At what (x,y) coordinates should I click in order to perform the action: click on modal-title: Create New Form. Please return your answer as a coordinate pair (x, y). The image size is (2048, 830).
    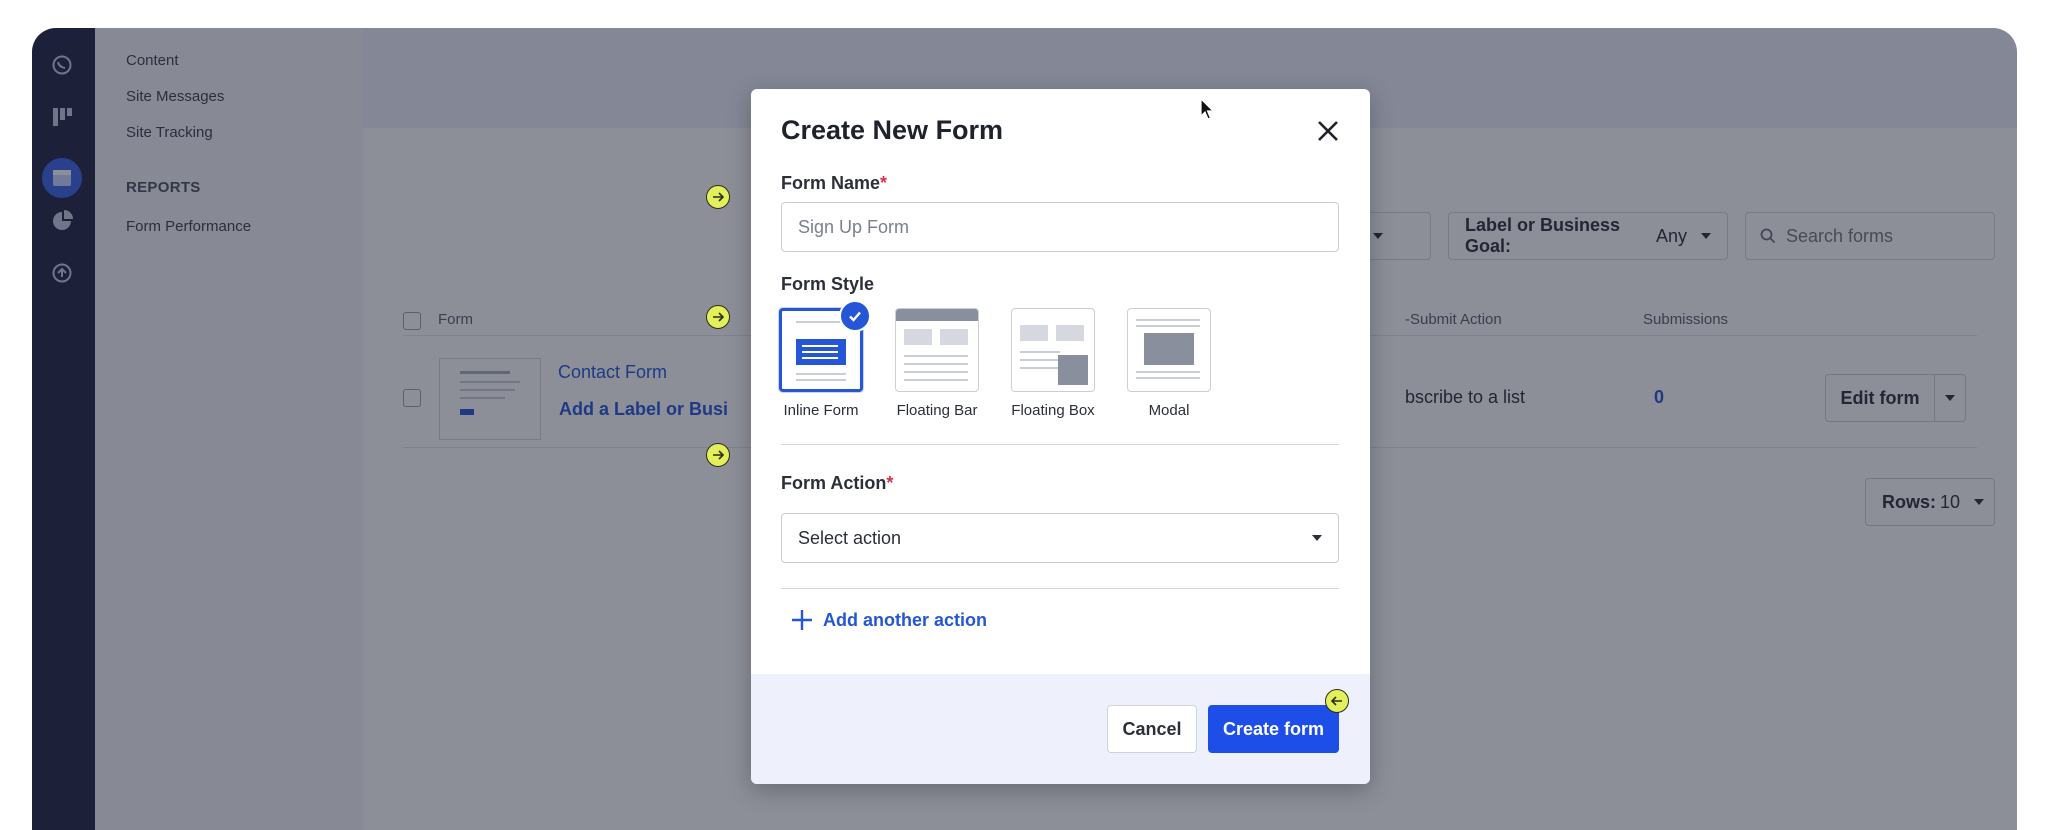
    Looking at the image, I should click on (892, 130).